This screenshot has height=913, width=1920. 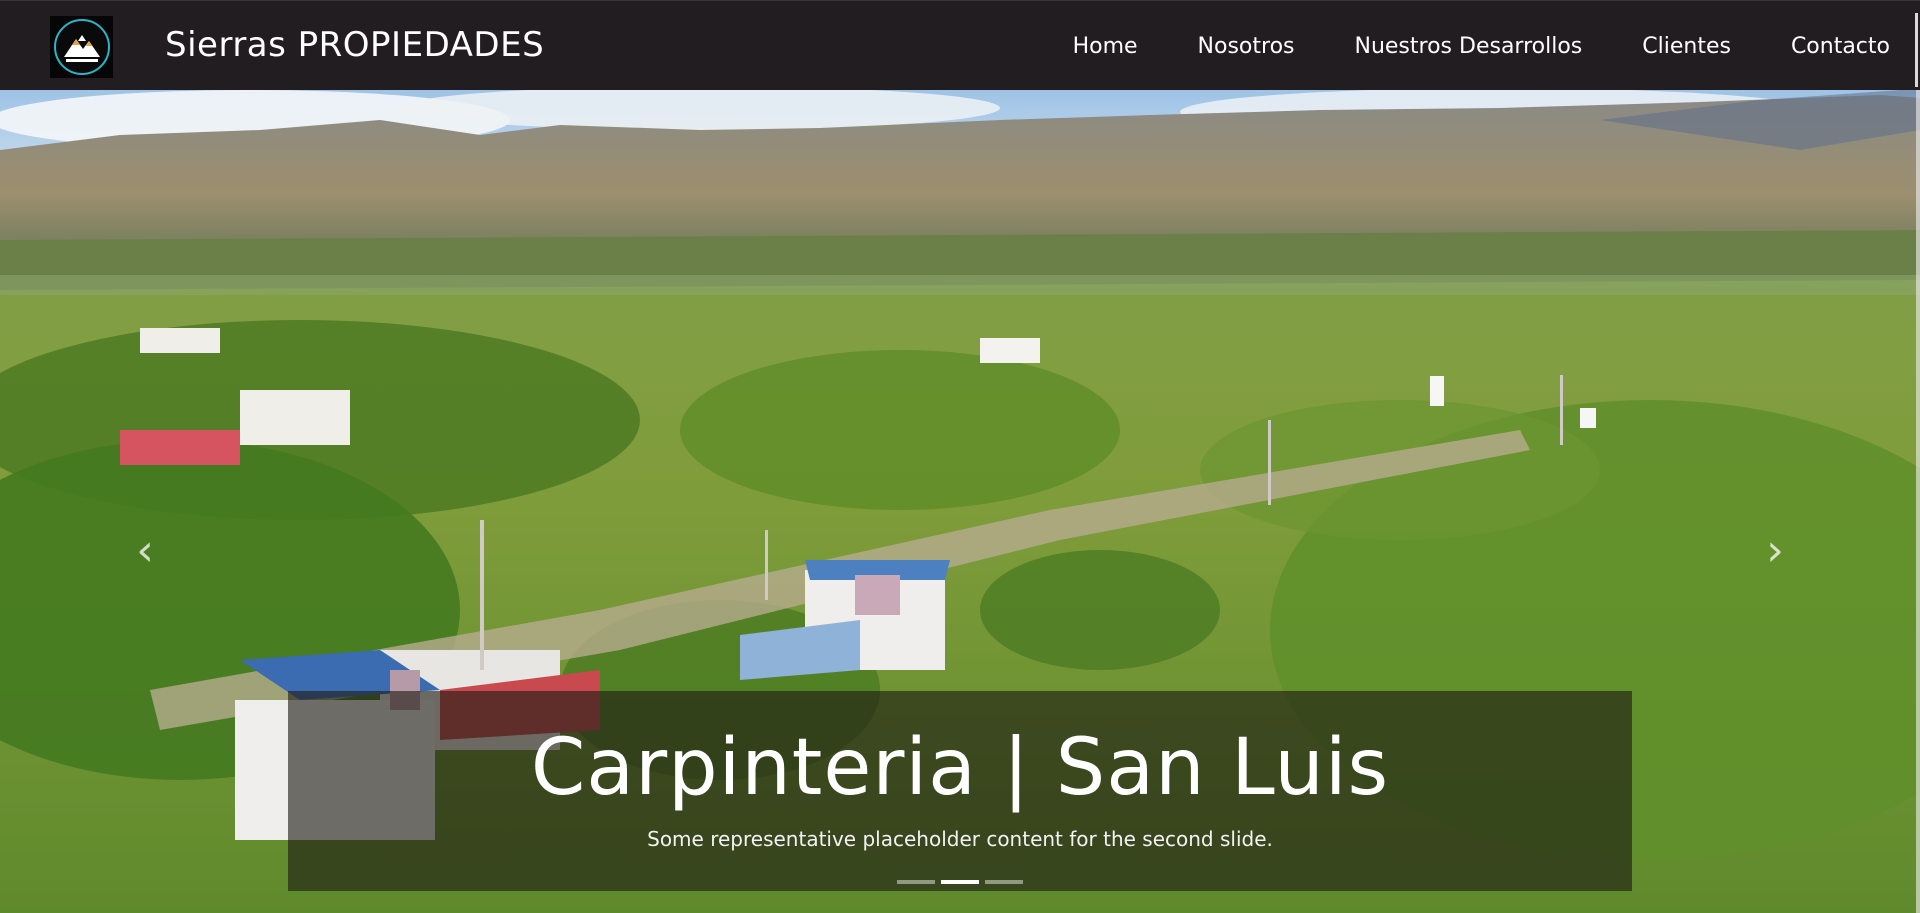 I want to click on logo, so click(x=81, y=47).